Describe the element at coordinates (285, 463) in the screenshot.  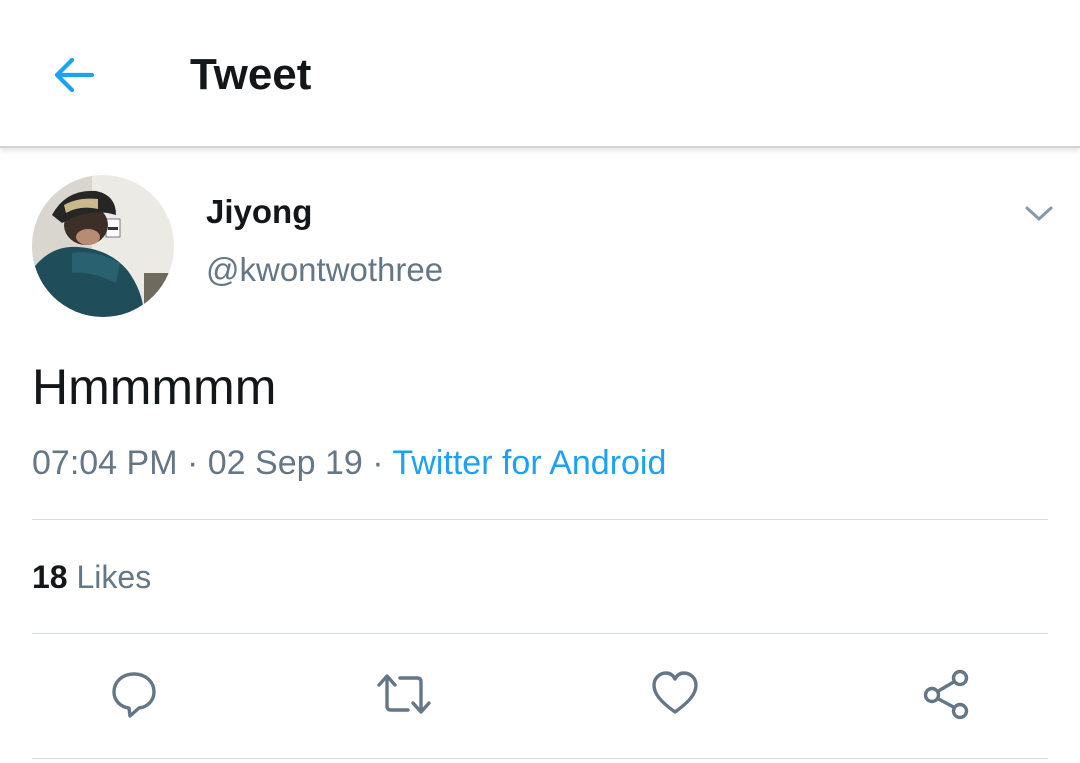
I see `tweet-date: 02 Sep 19` at that location.